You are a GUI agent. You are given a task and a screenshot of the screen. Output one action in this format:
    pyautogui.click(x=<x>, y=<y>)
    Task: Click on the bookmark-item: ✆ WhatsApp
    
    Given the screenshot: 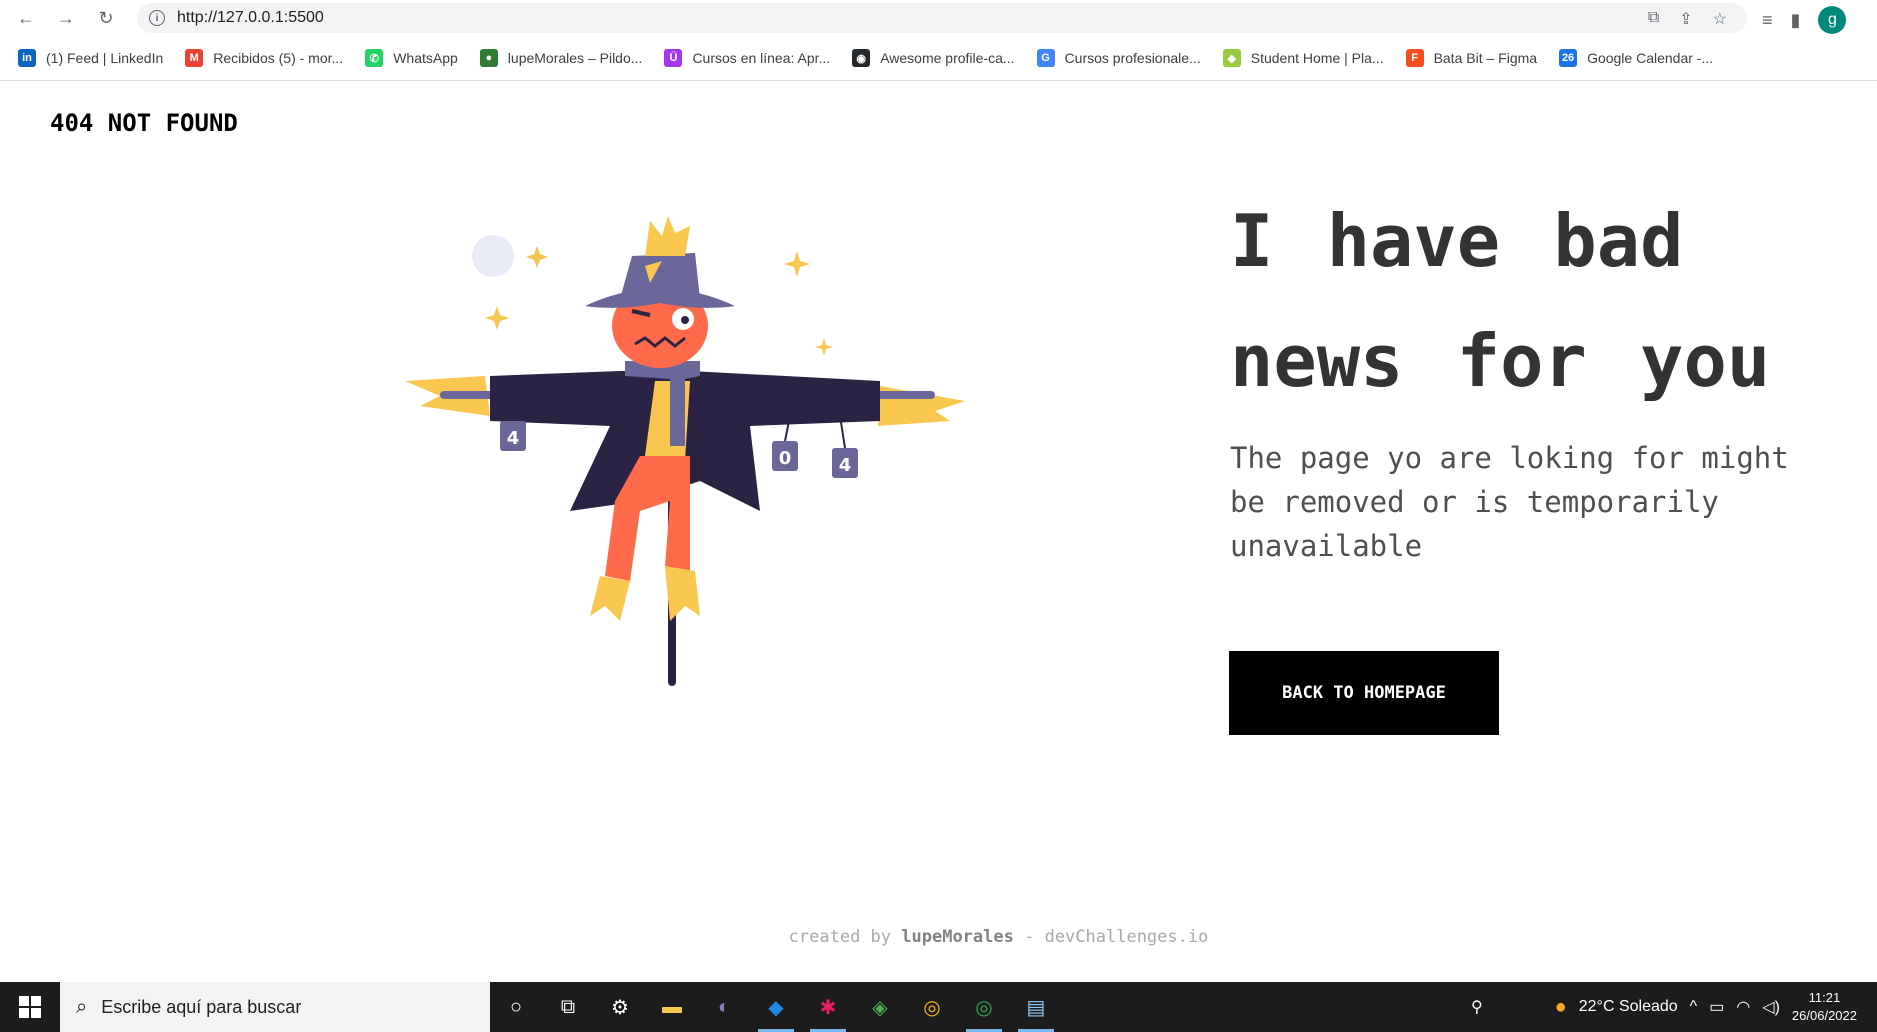 What is the action you would take?
    pyautogui.click(x=411, y=58)
    